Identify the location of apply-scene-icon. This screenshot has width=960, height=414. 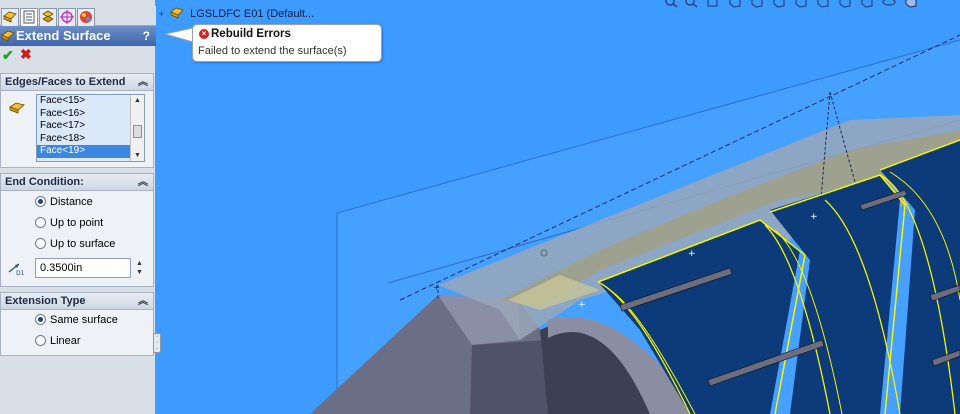
(845, 4).